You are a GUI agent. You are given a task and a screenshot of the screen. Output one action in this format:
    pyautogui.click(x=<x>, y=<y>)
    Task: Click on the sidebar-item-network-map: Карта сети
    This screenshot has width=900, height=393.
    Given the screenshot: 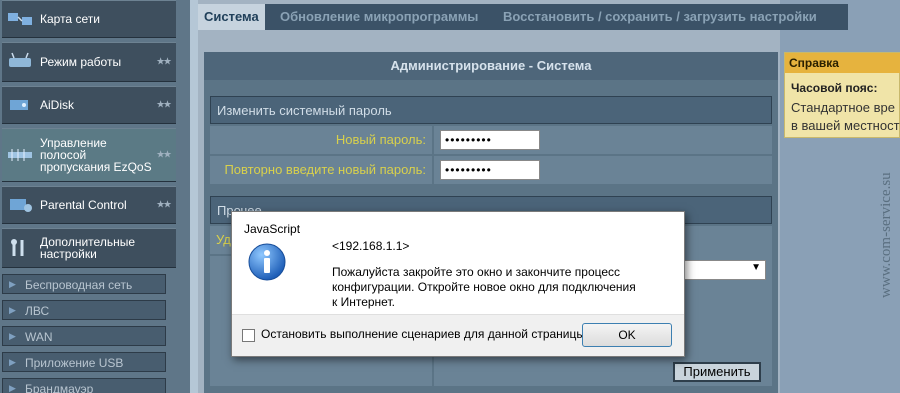 What is the action you would take?
    pyautogui.click(x=89, y=19)
    